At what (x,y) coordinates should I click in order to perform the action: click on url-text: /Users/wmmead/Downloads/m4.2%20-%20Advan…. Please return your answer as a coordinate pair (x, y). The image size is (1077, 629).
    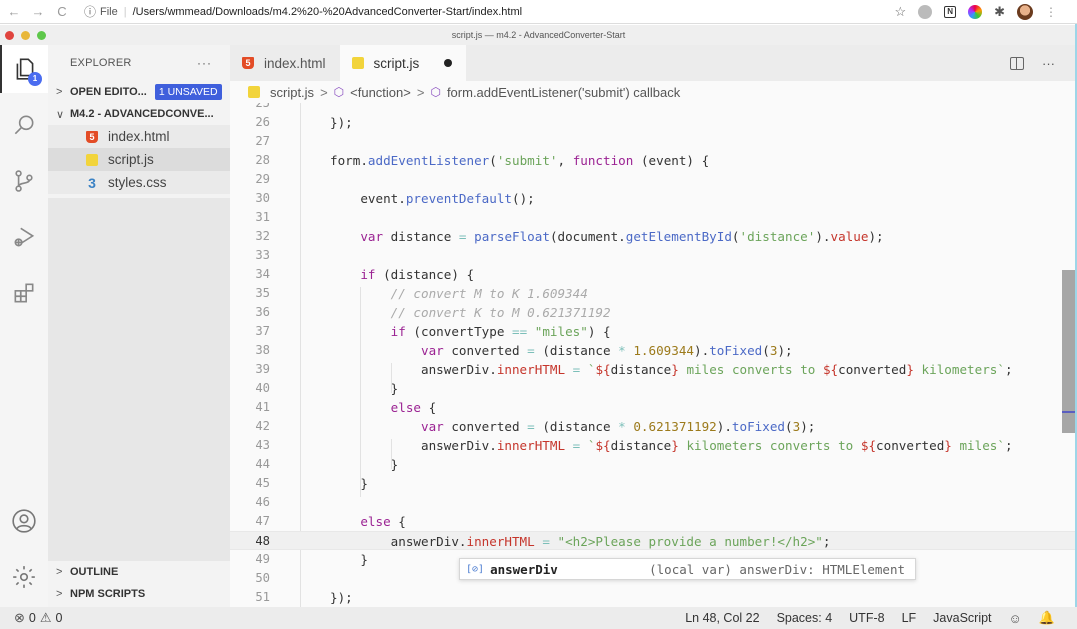
    Looking at the image, I should click on (327, 12).